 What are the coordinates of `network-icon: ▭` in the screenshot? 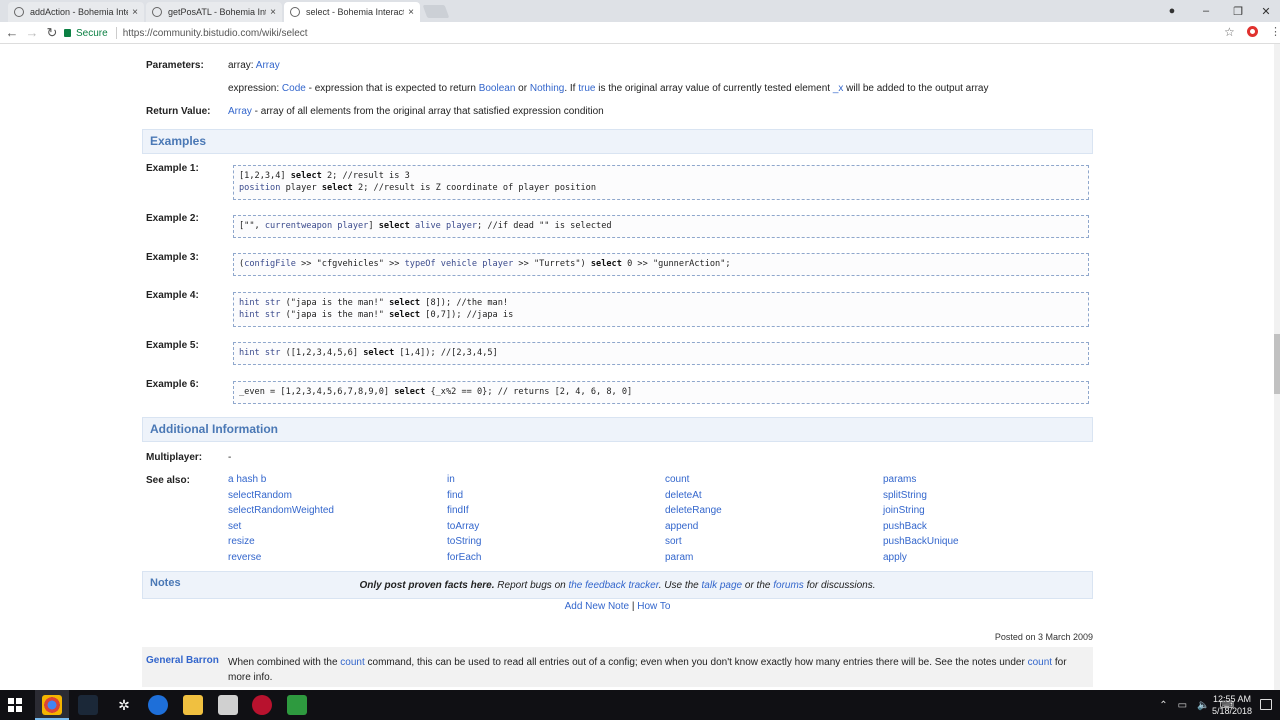 It's located at (1182, 705).